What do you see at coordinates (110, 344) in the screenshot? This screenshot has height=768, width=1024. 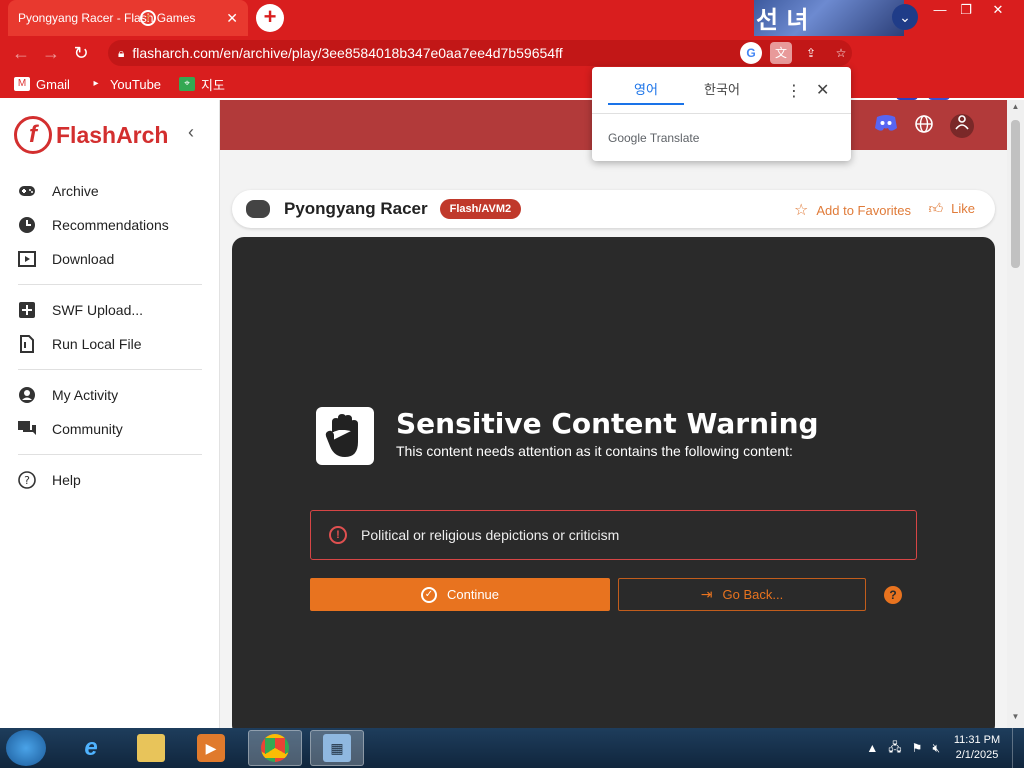 I see `sidebar-item-run-local-file: Run Local File` at bounding box center [110, 344].